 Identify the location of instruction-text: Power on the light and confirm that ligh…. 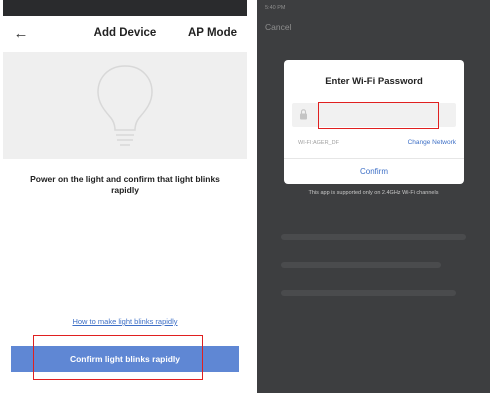
(125, 184).